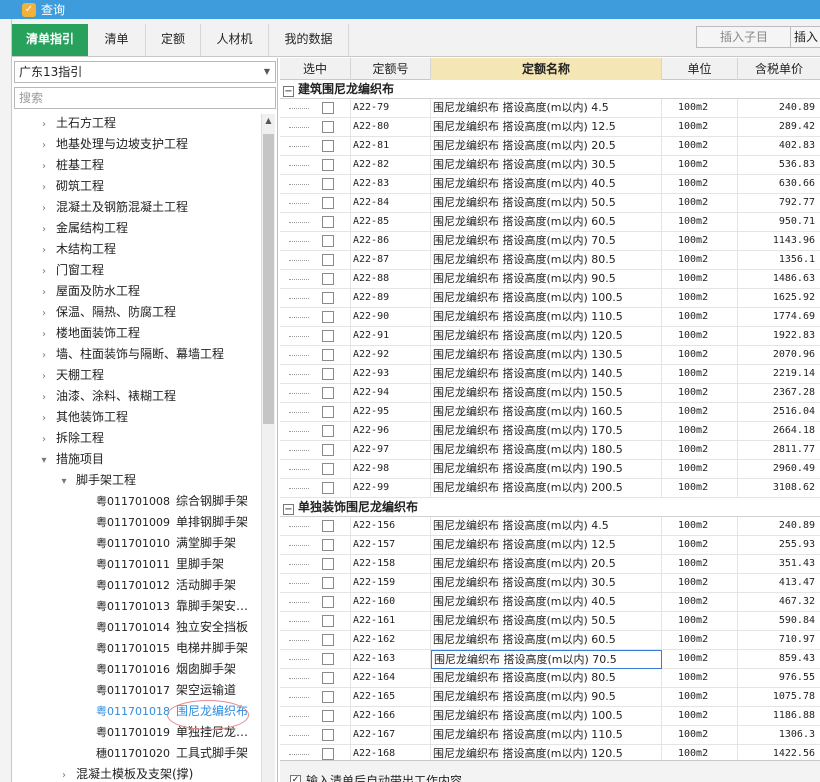 This screenshot has height=782, width=820. I want to click on price-cell: 255.93, so click(778, 545).